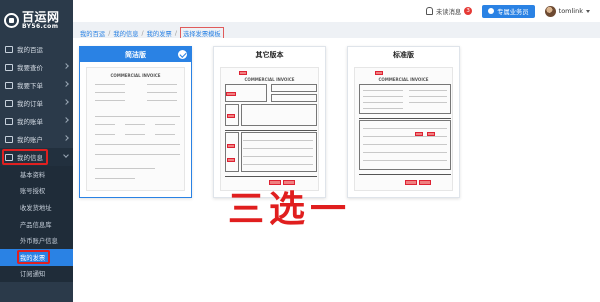 The image size is (600, 302). Describe the element at coordinates (403, 129) in the screenshot. I see `invoice-preview-standard: COMMERCIAL INVOICE` at that location.